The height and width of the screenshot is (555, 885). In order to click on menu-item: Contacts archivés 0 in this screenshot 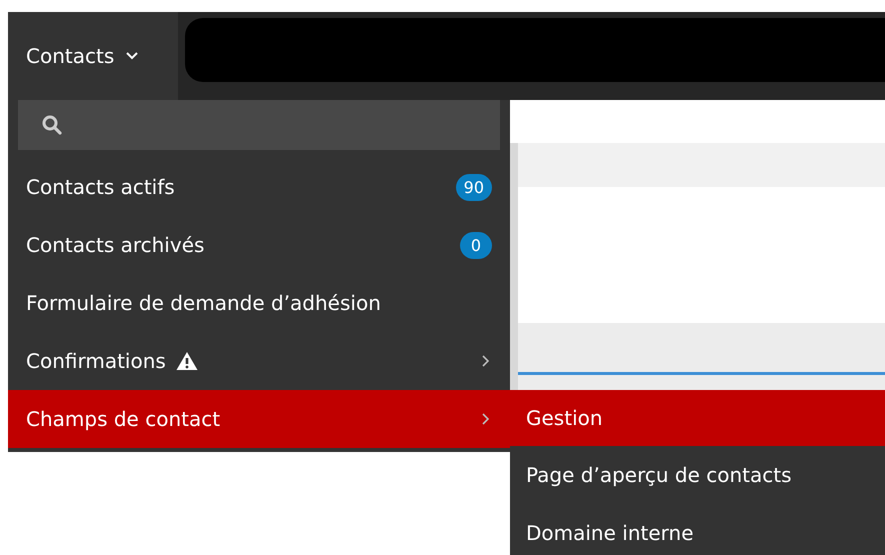, I will do `click(259, 245)`.